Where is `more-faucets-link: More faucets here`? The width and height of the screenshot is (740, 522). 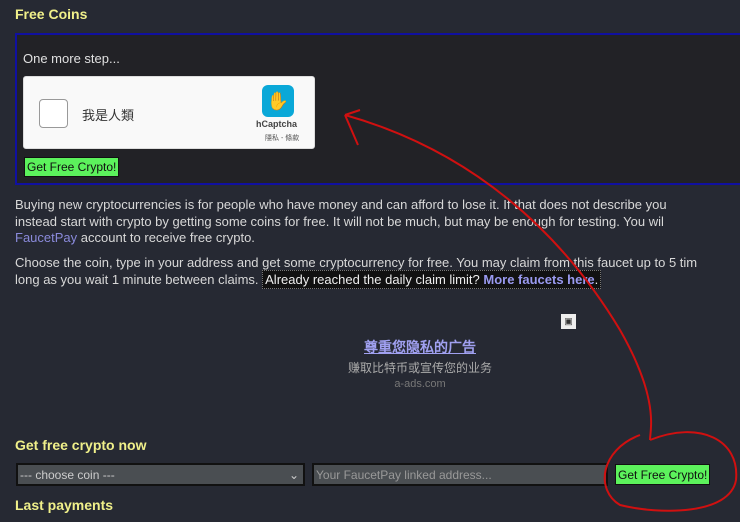
more-faucets-link: More faucets here is located at coordinates (538, 279).